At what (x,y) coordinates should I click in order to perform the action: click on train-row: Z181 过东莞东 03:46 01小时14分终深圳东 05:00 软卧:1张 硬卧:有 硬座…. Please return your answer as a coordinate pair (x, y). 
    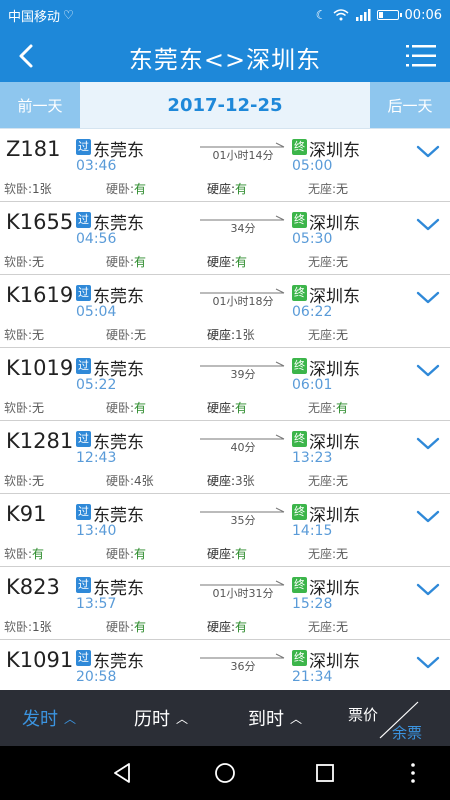
    Looking at the image, I should click on (225, 165).